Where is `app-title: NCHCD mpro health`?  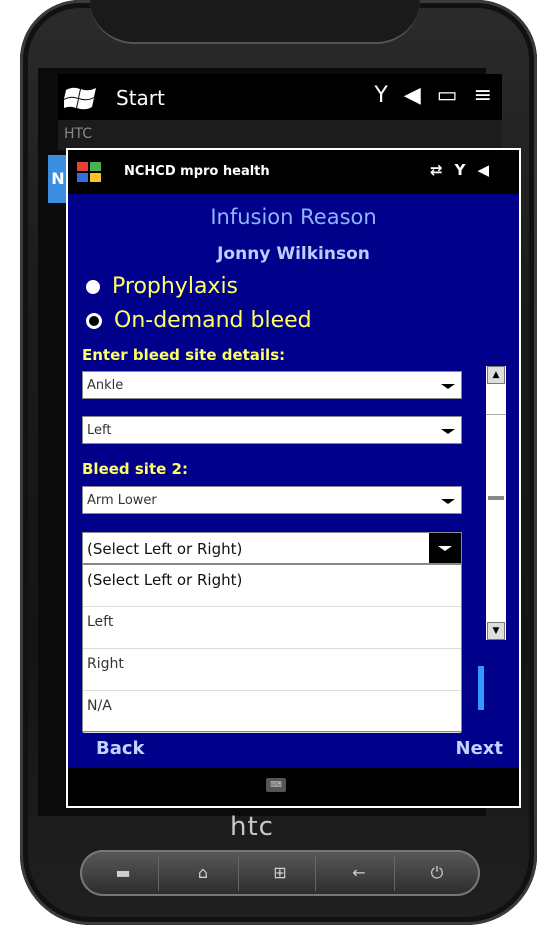
app-title: NCHCD mpro health is located at coordinates (197, 171).